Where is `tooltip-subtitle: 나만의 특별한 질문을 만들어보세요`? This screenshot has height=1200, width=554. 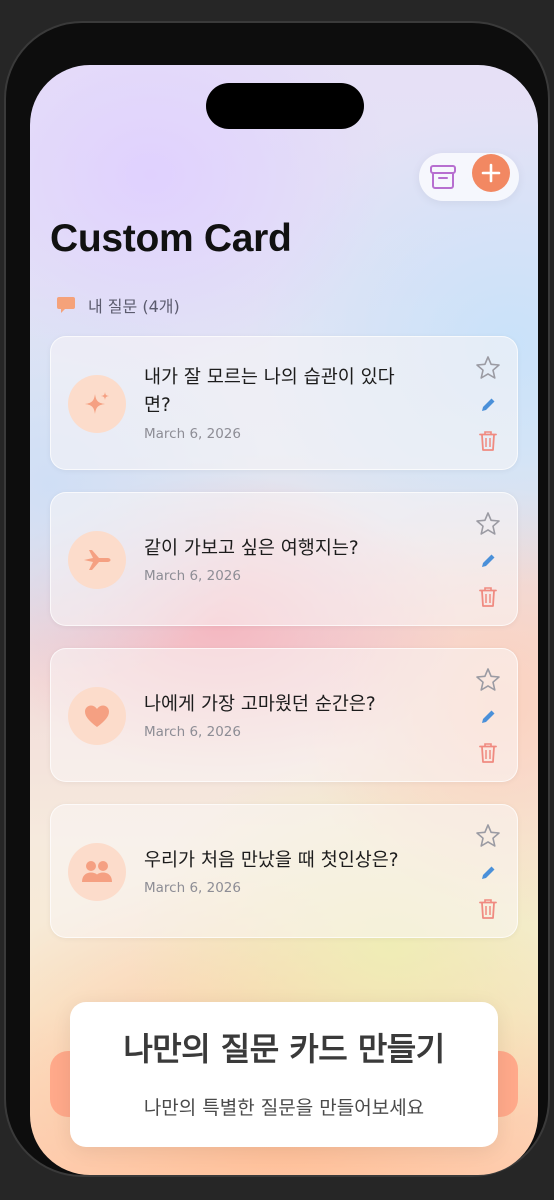
tooltip-subtitle: 나만의 특별한 질문을 만들어보세요 is located at coordinates (284, 1108).